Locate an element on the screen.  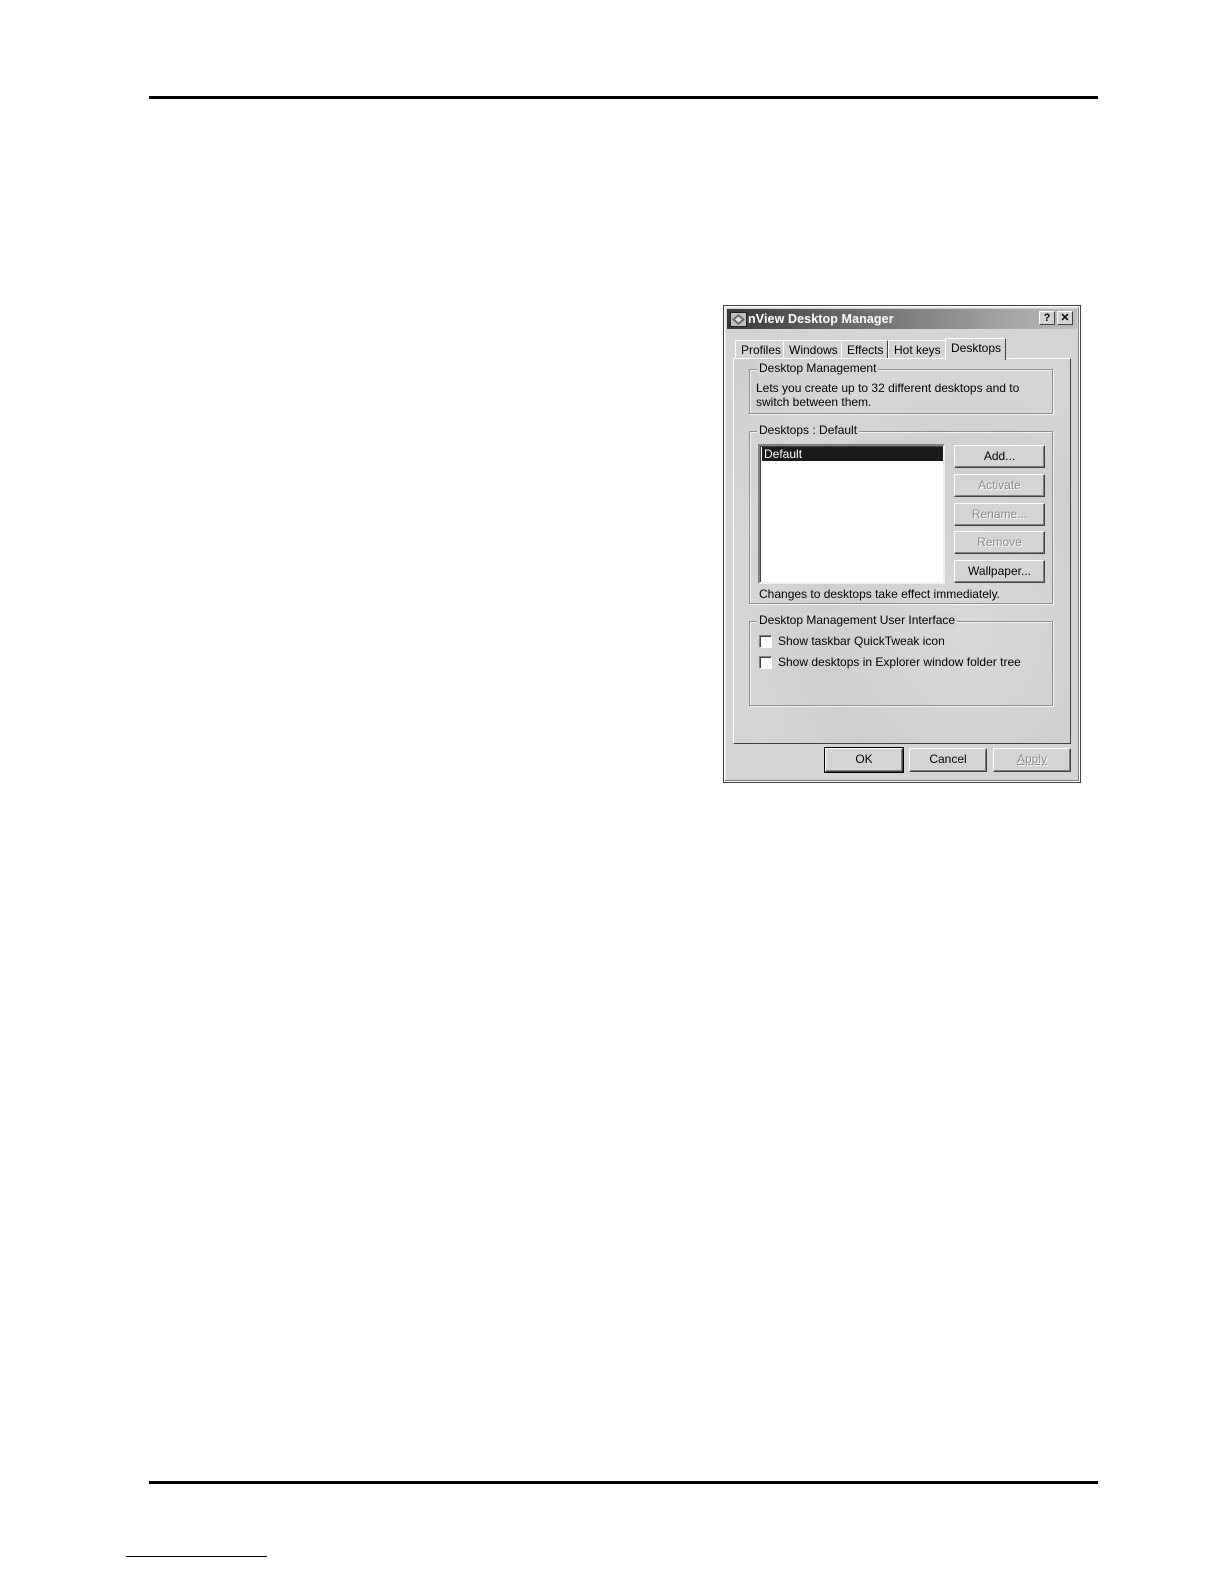
footer-link-underline is located at coordinates (196, 1556).